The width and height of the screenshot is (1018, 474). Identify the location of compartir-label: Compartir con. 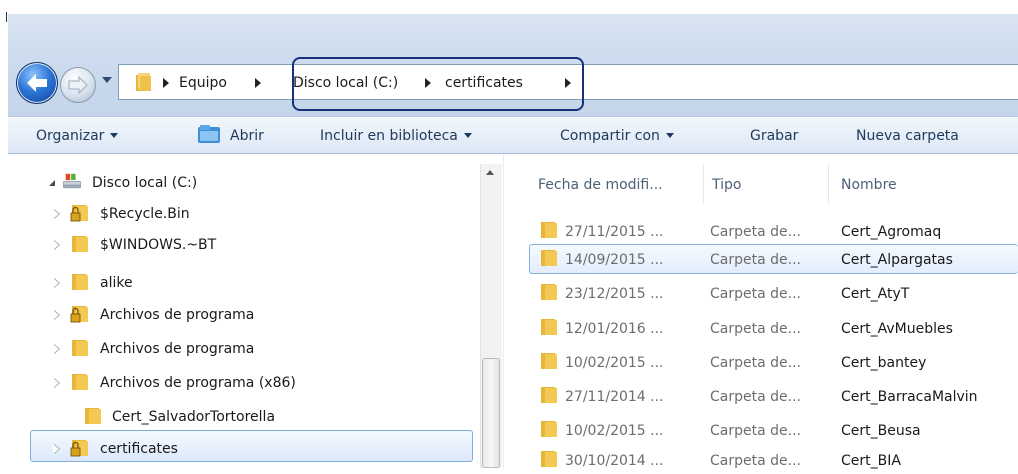
(610, 136).